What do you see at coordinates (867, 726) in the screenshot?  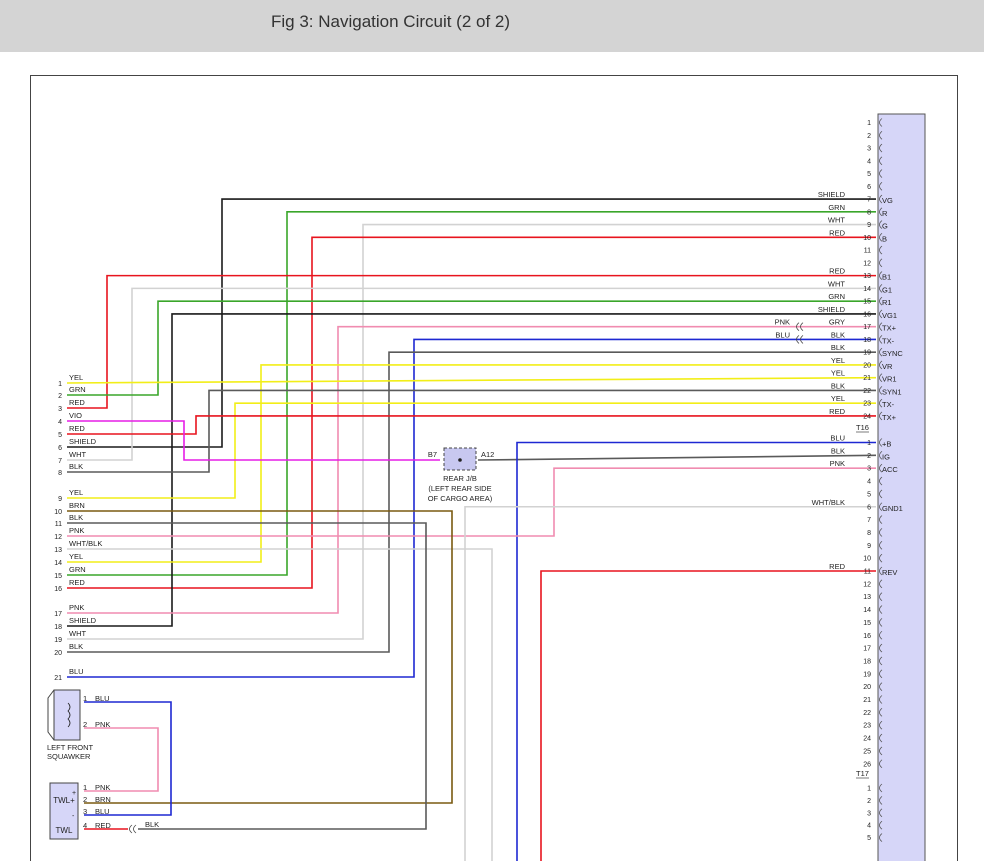 I see `pin-number-t2-23: 23` at bounding box center [867, 726].